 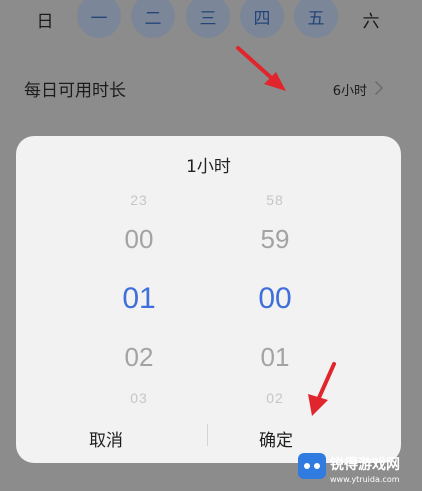 I want to click on picker-item-selected: 01, so click(x=139, y=298).